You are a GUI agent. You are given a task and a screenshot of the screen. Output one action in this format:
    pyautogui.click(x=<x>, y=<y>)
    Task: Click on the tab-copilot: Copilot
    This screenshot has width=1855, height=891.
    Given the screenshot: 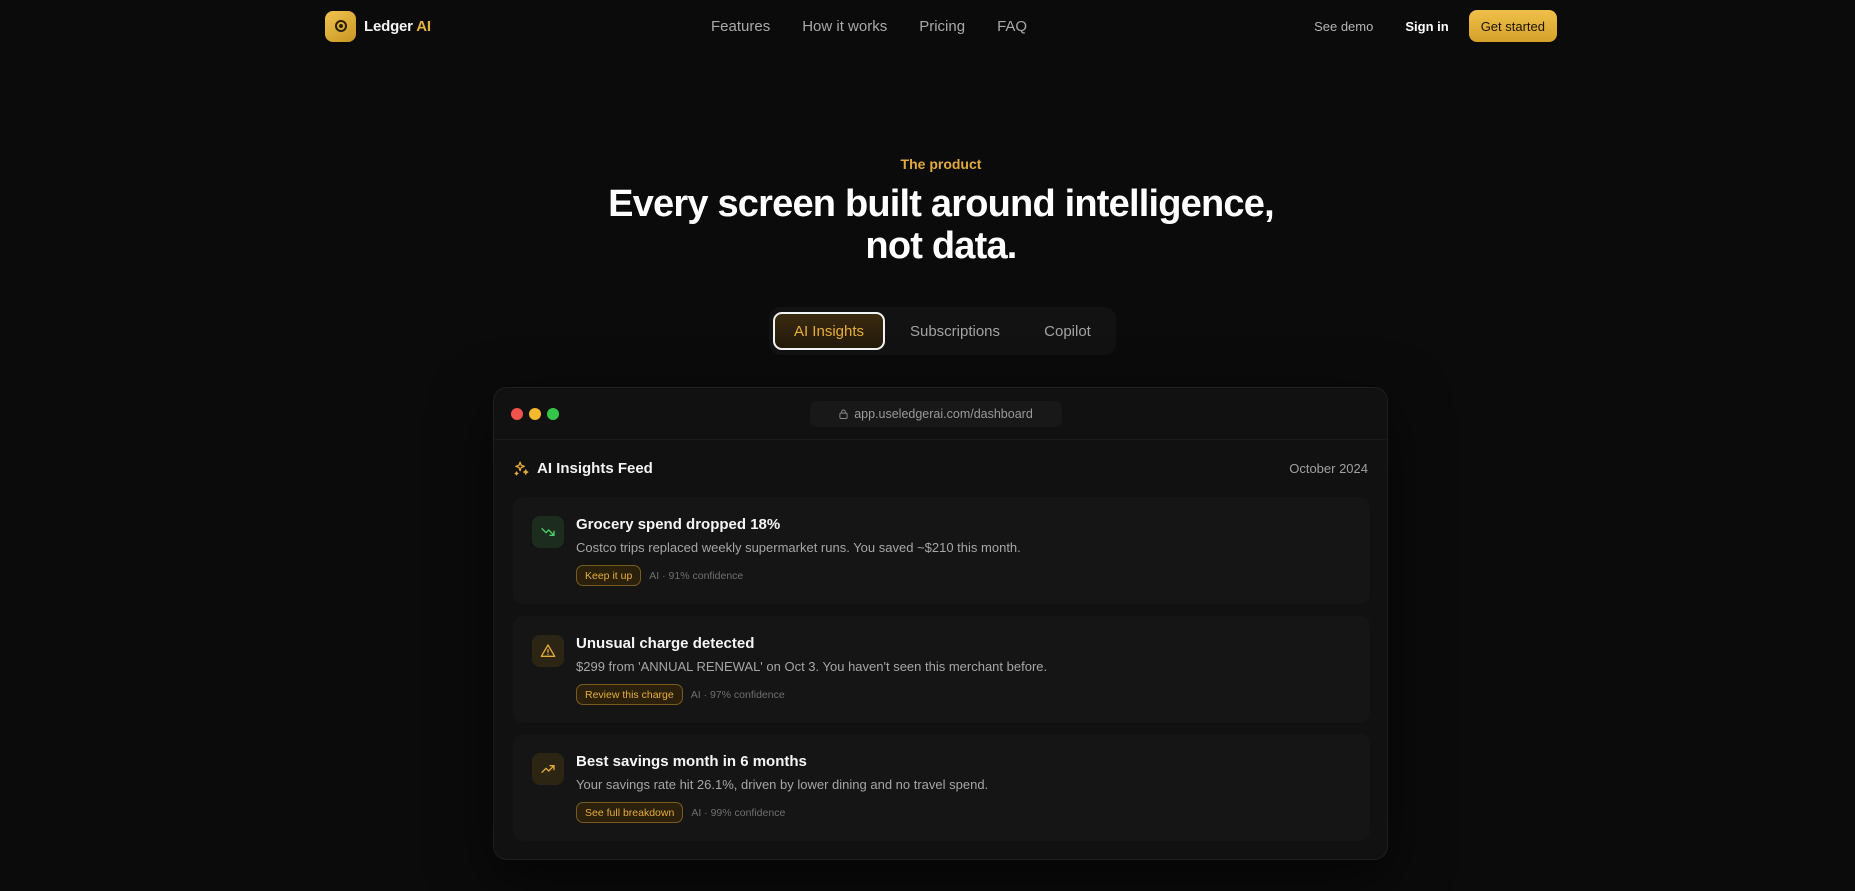 What is the action you would take?
    pyautogui.click(x=1067, y=331)
    